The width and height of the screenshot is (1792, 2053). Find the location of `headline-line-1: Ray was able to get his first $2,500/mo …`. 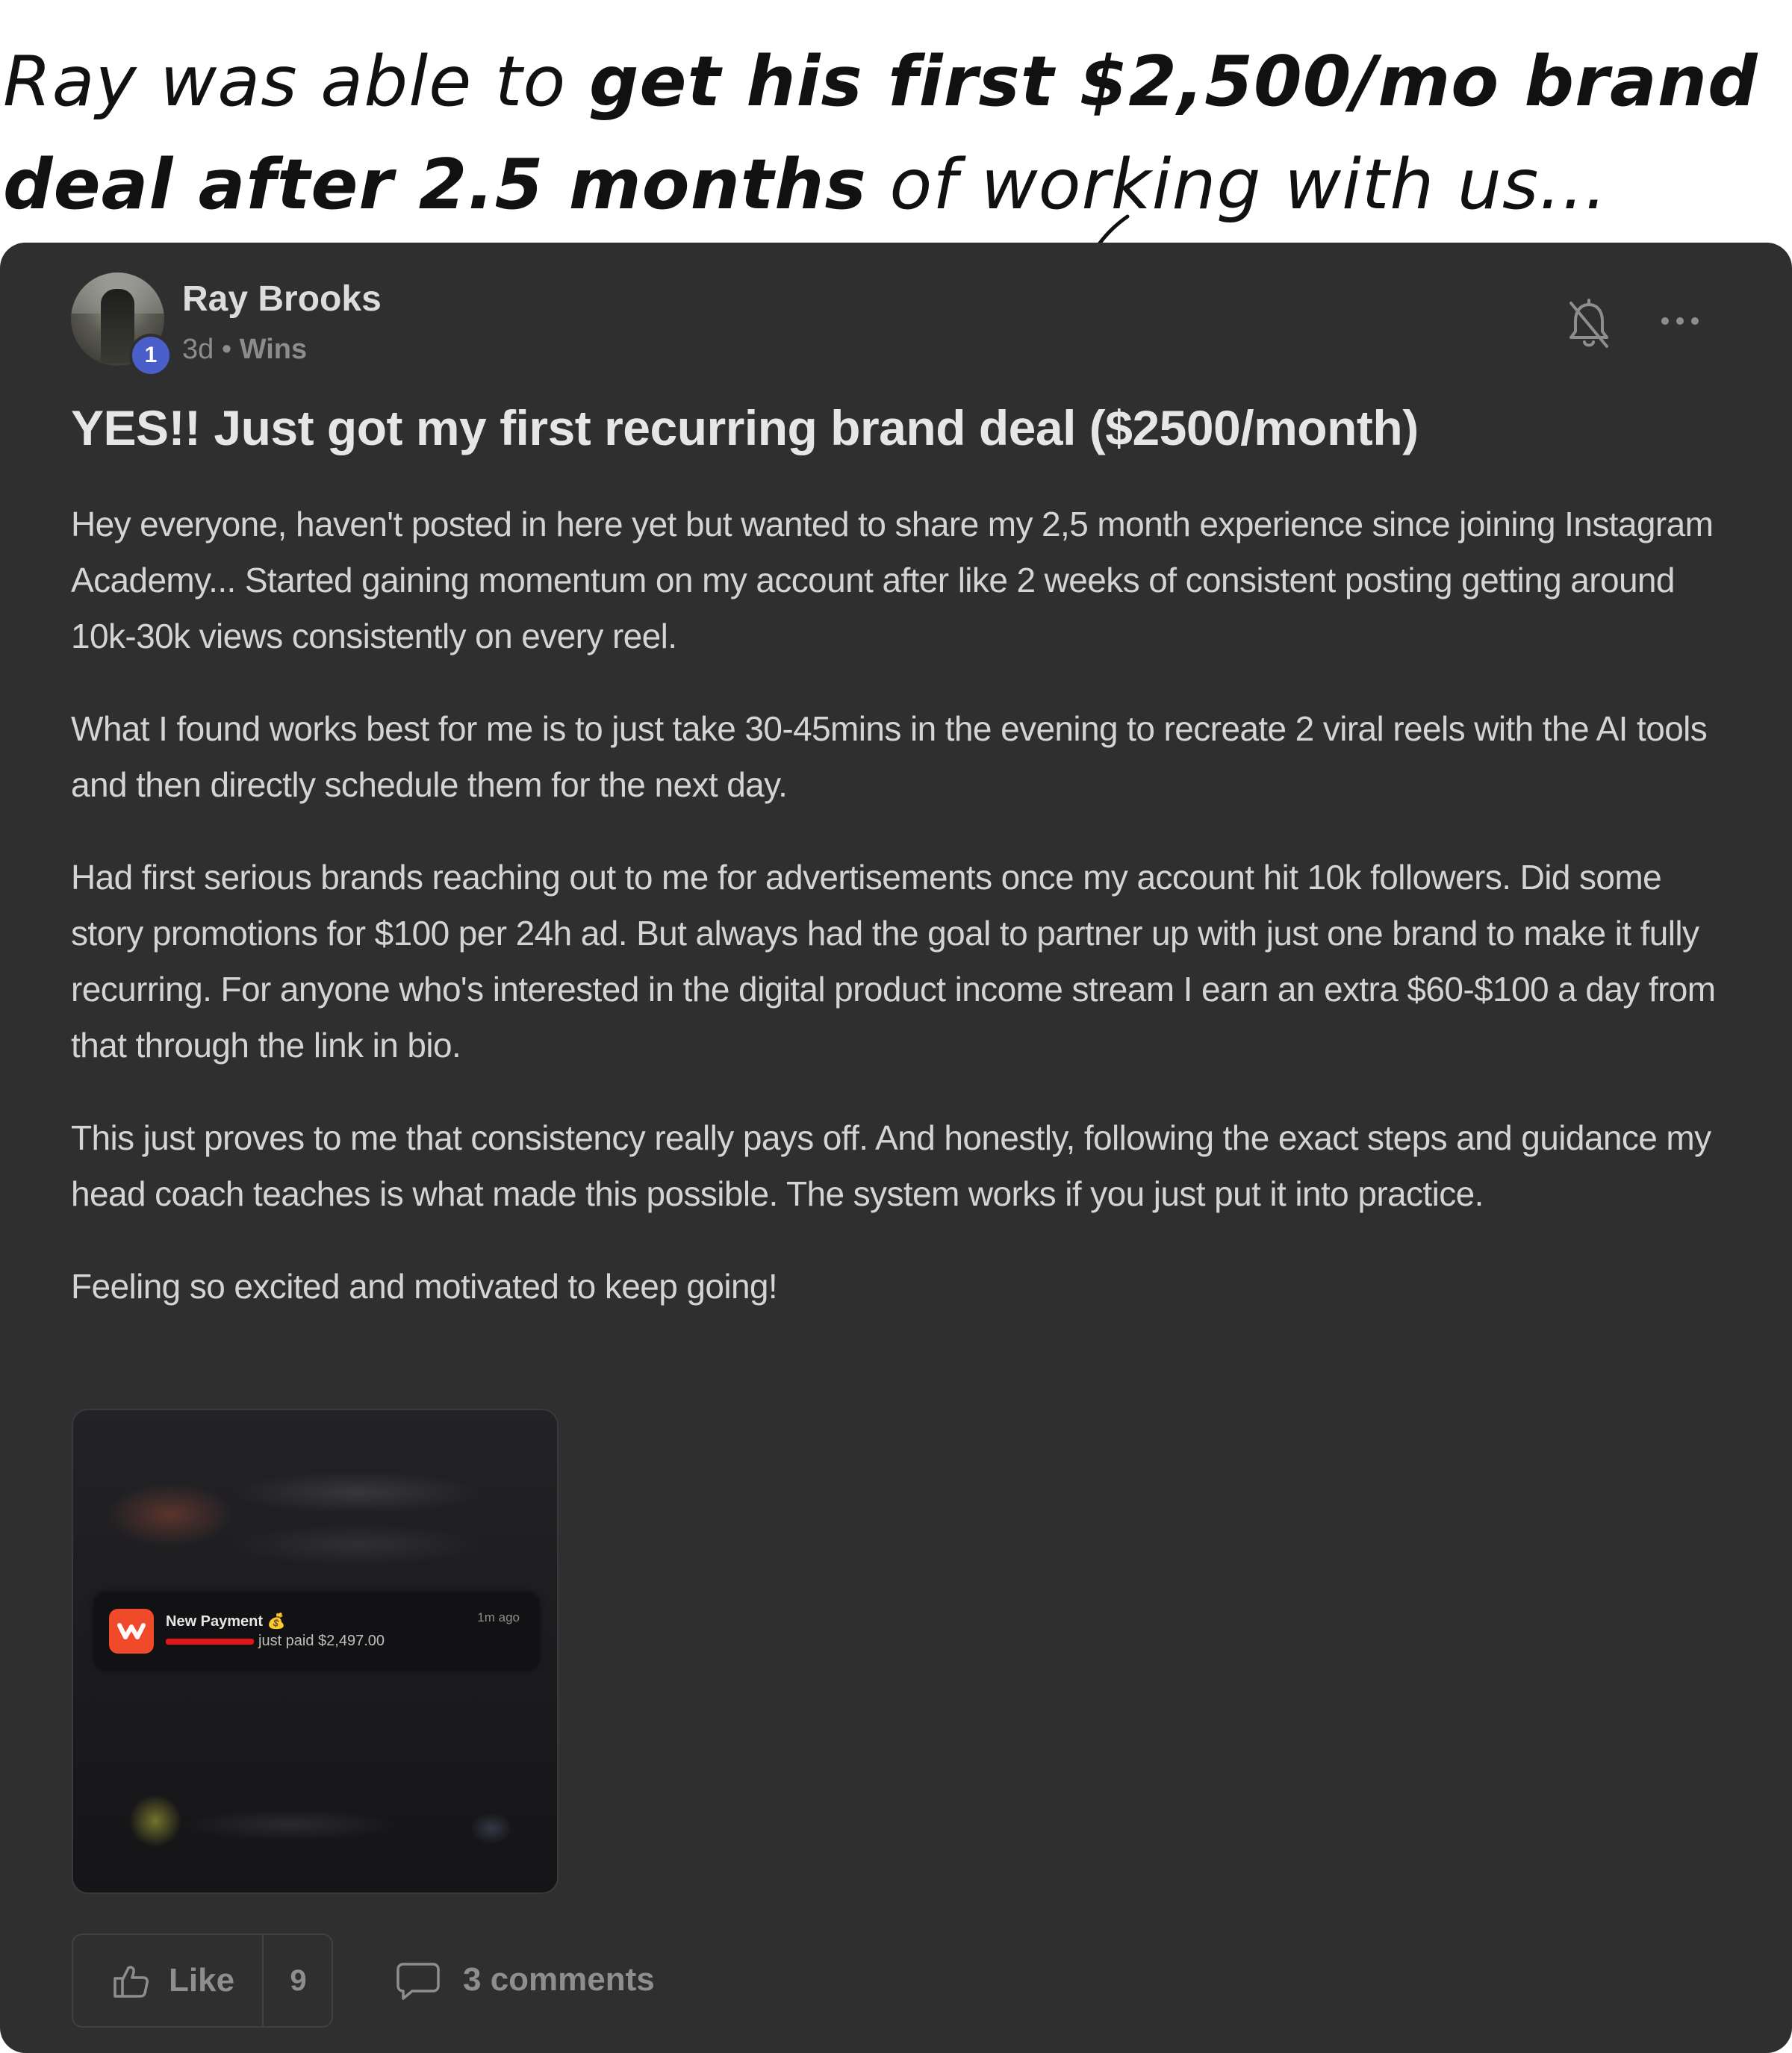

headline-line-1: Ray was able to get his first $2,500/mo … is located at coordinates (888, 81).